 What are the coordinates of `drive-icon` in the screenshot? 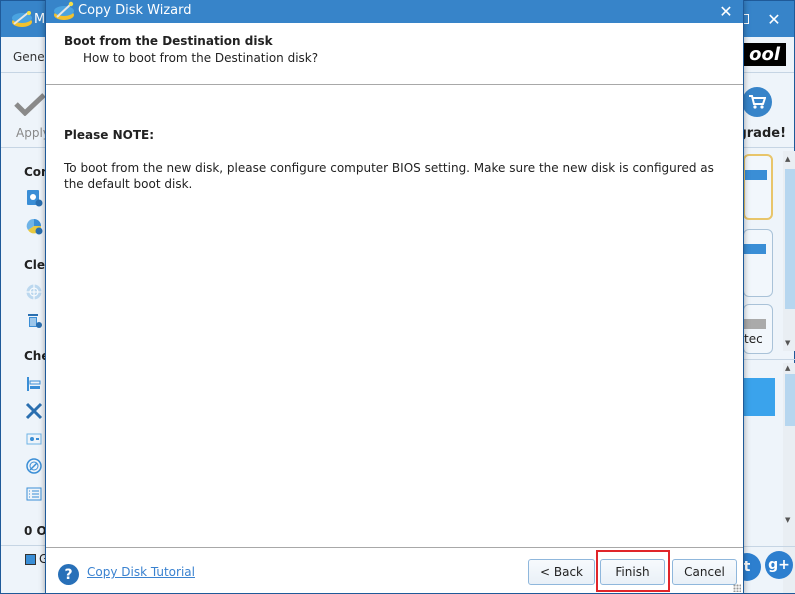 It's located at (34, 439).